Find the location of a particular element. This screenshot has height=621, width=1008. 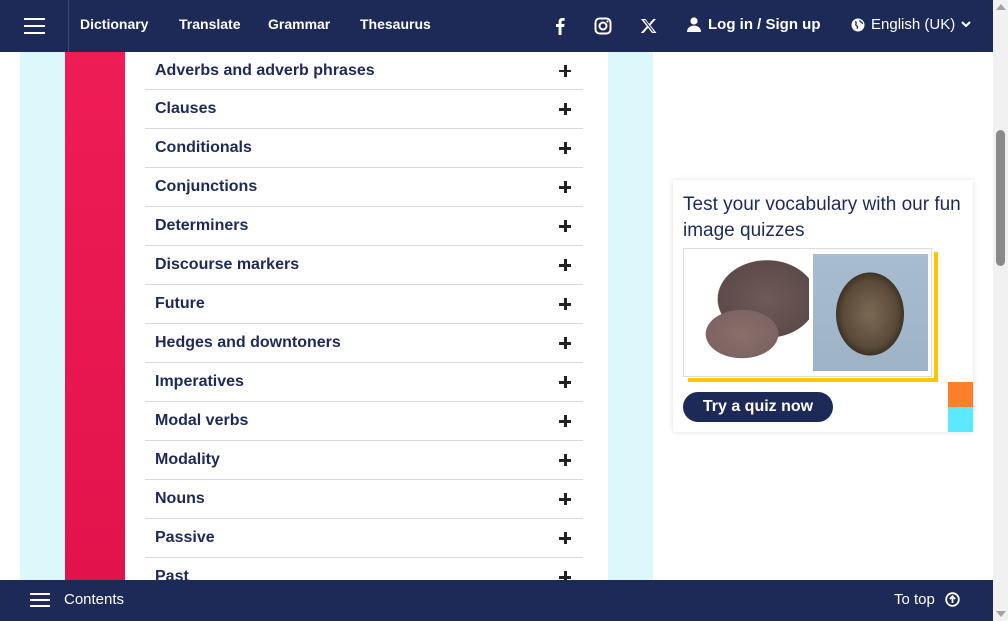

seal-image is located at coordinates (870, 312).